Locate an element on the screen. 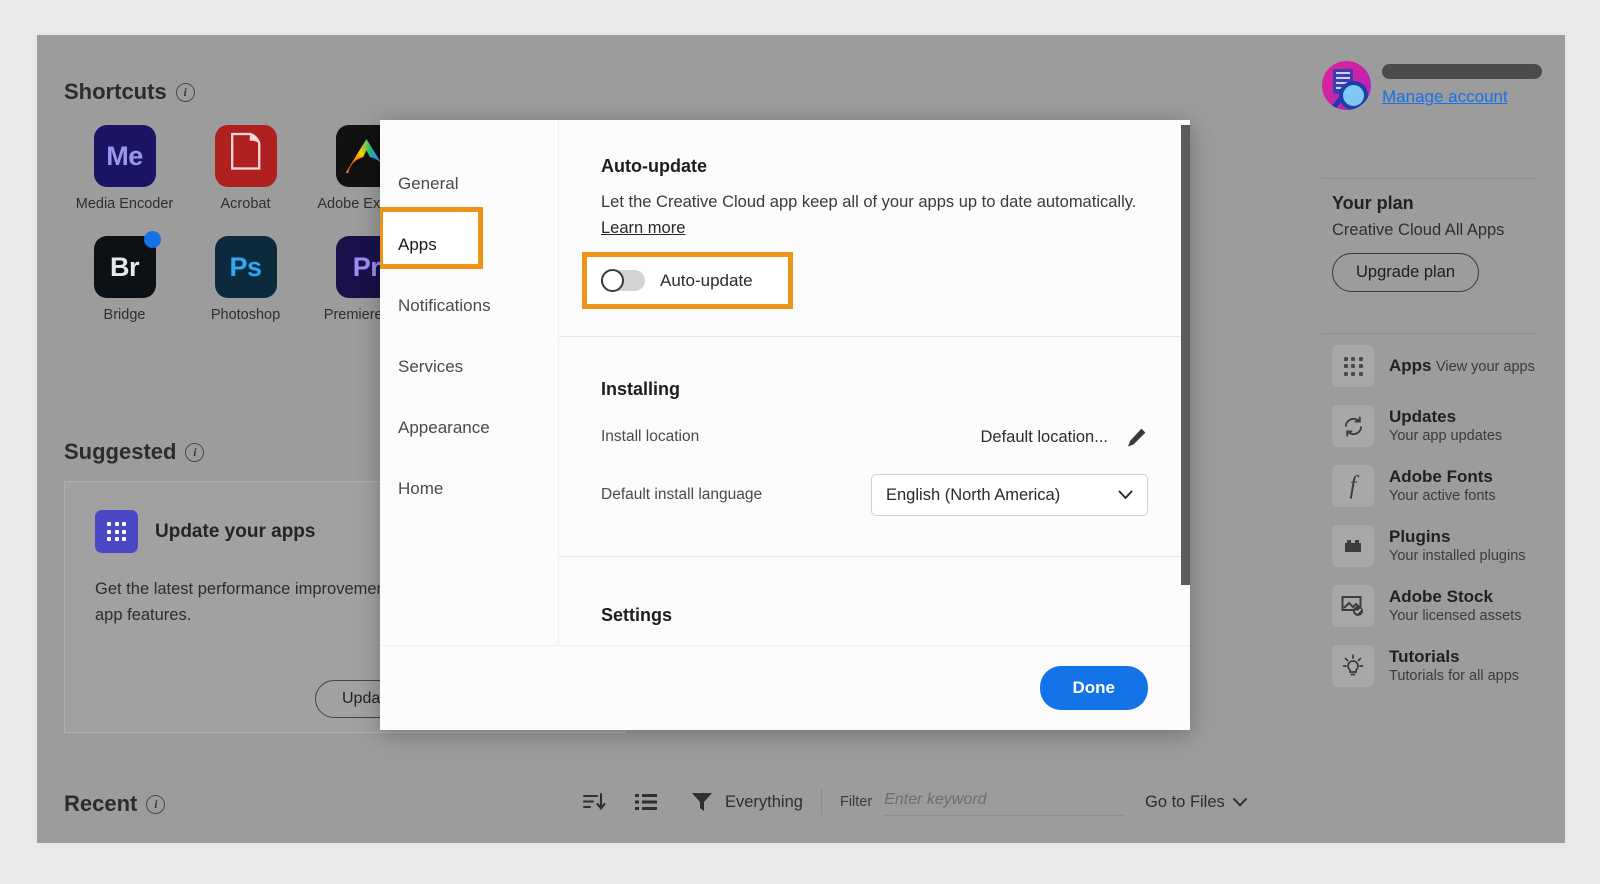 The image size is (1600, 884). shortcut-bridge: Br Bridge is located at coordinates (124, 277).